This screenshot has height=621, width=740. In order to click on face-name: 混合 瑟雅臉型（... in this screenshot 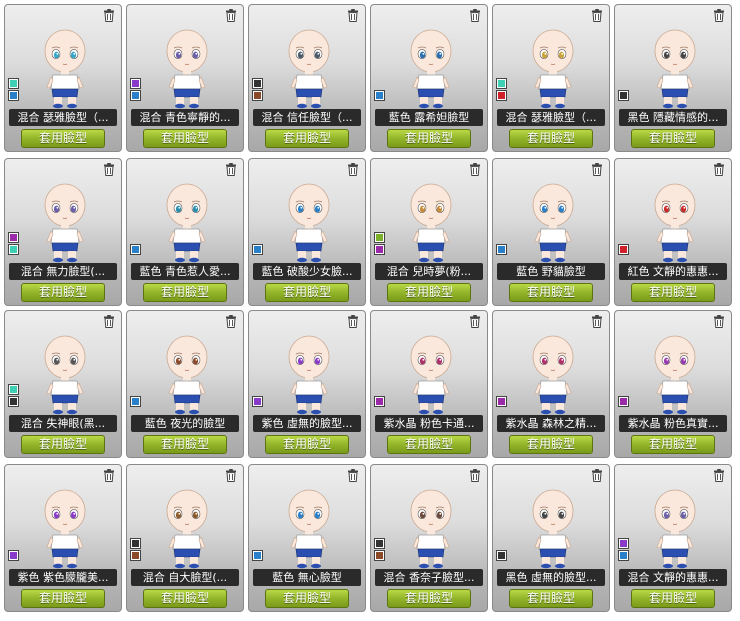, I will do `click(551, 117)`.